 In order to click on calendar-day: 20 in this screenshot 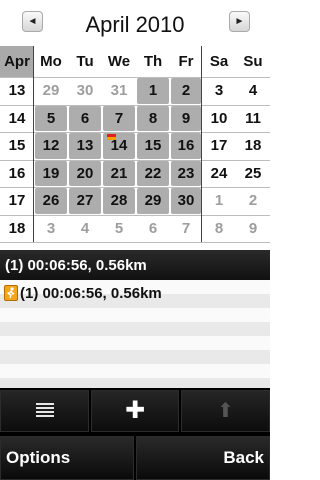, I will do `click(85, 173)`.